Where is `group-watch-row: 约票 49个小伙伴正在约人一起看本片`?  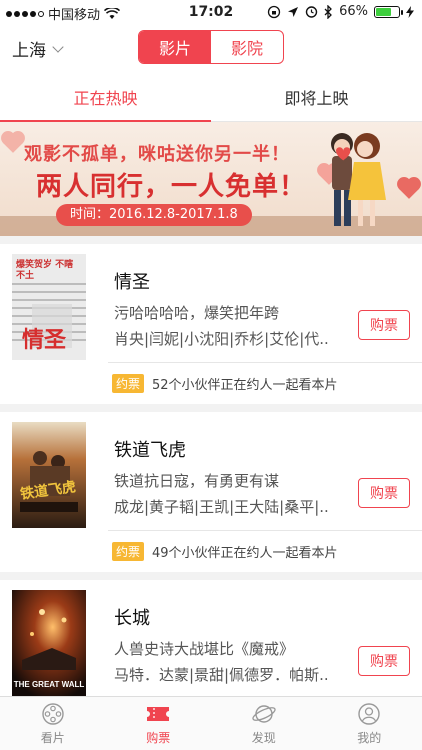
group-watch-row: 约票 49个小伙伴正在约人一起看本片 is located at coordinates (225, 551).